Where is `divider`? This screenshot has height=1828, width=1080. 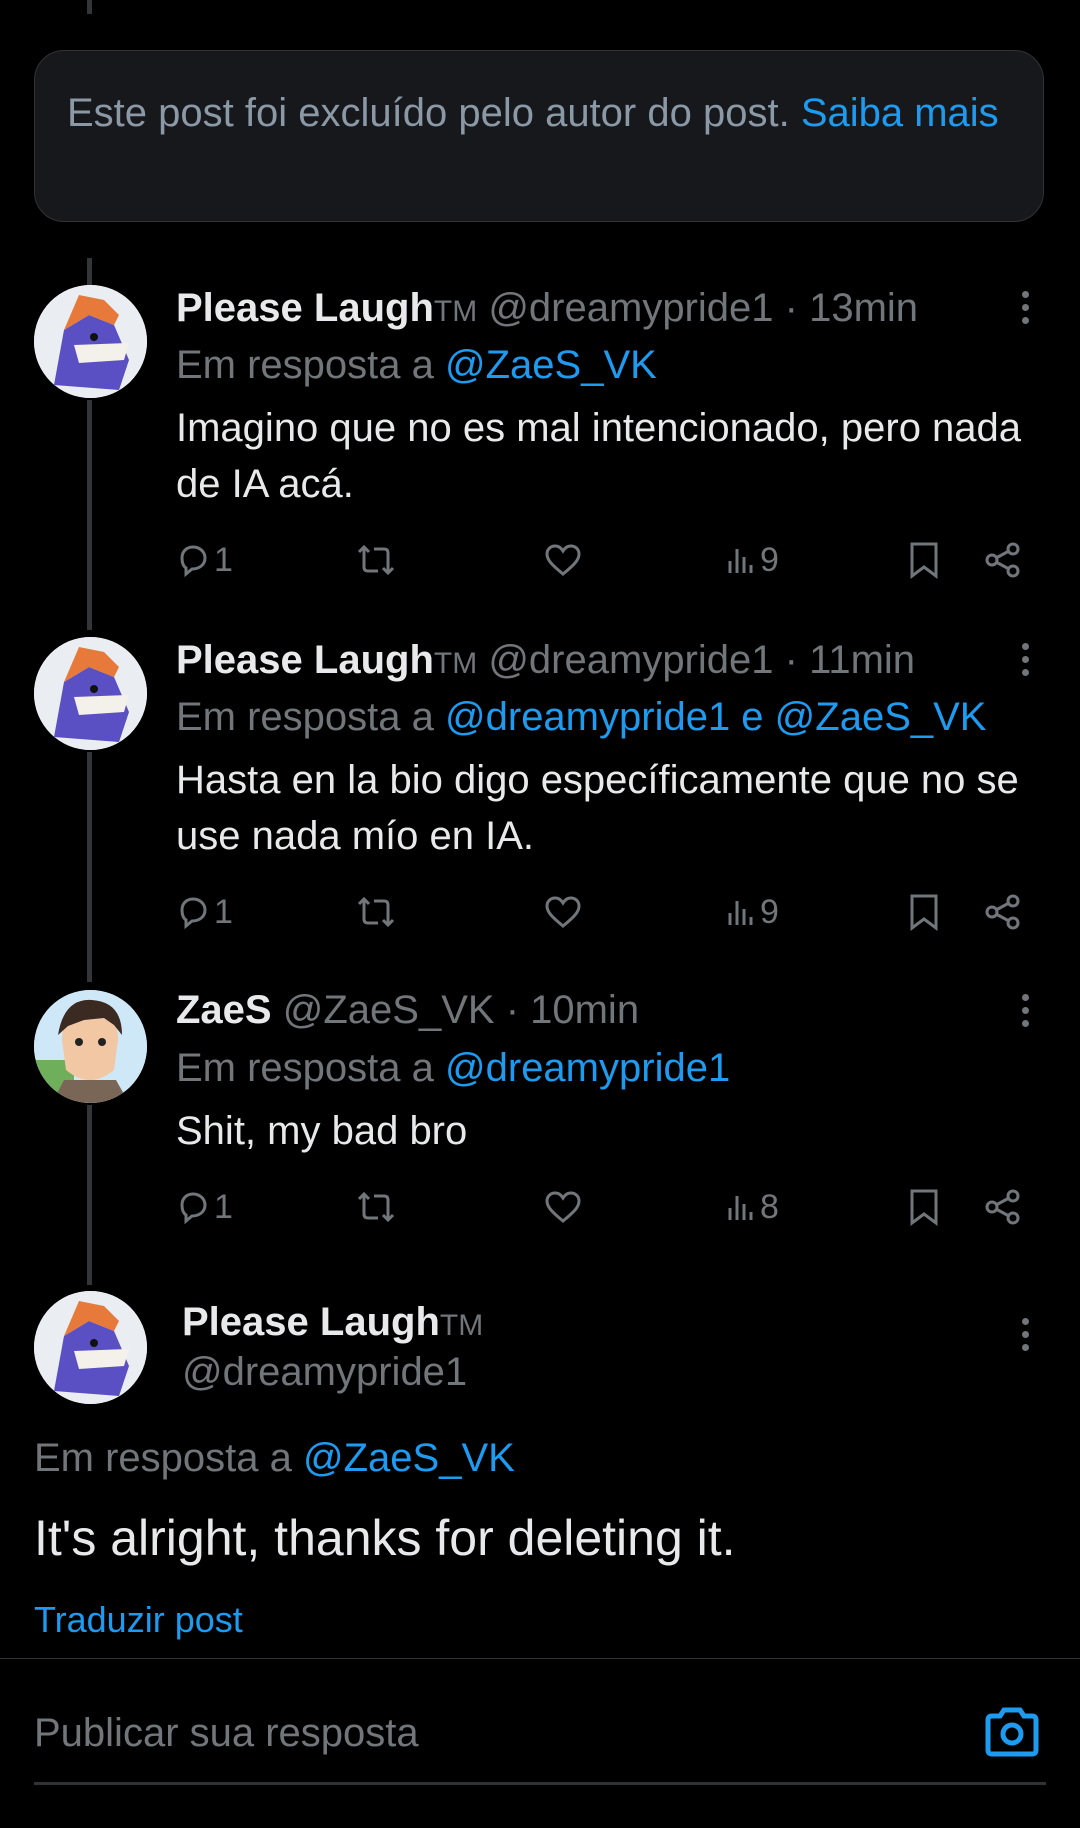 divider is located at coordinates (540, 1658).